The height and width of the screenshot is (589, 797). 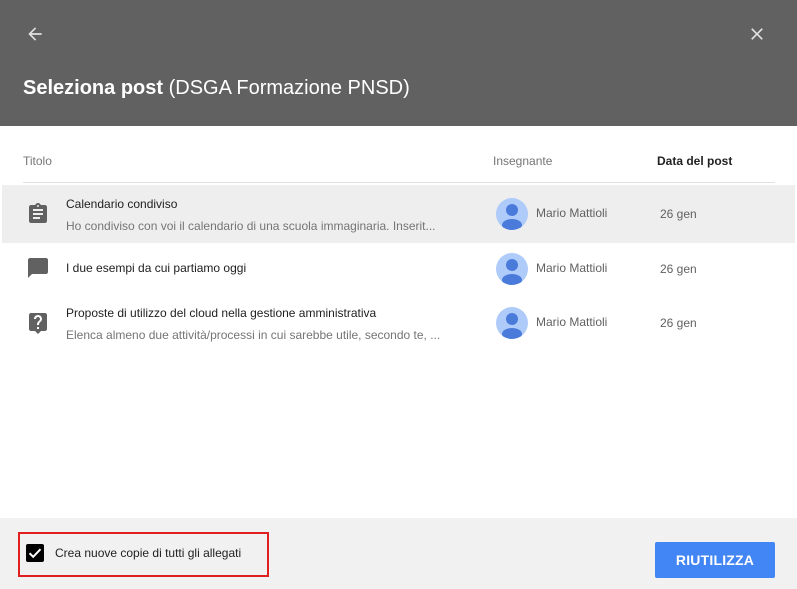 I want to click on announcement-icon, so click(x=38, y=268).